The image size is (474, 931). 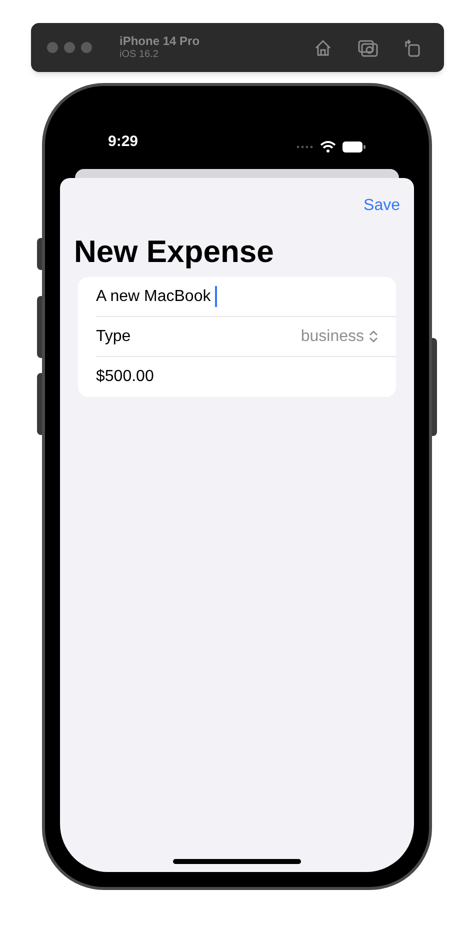 What do you see at coordinates (140, 55) in the screenshot?
I see `os-version: iOS 16.2` at bounding box center [140, 55].